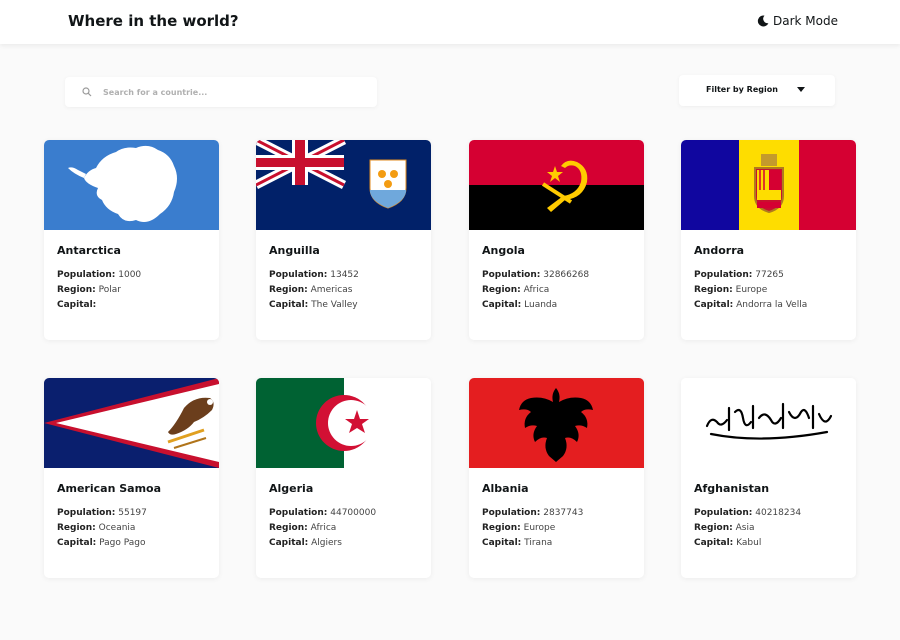 Image resolution: width=900 pixels, height=640 pixels. What do you see at coordinates (520, 305) in the screenshot?
I see `capital-row: Capital: Luanda` at bounding box center [520, 305].